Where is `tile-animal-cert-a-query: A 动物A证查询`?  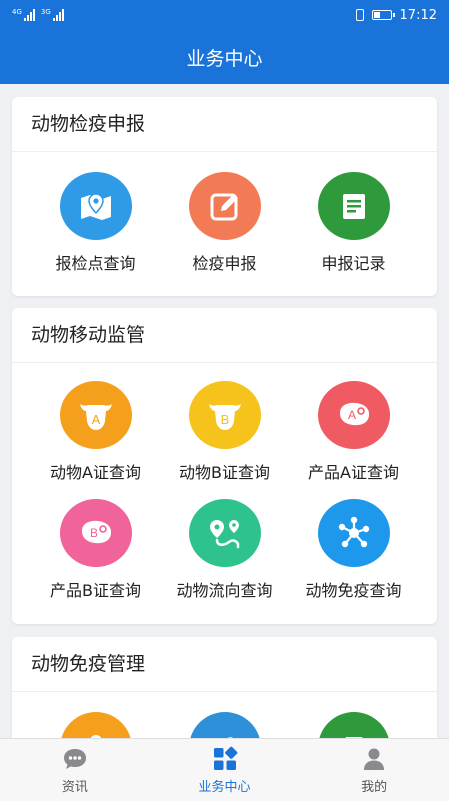
tile-animal-cert-a-query: A 动物A证查询 is located at coordinates (95, 424).